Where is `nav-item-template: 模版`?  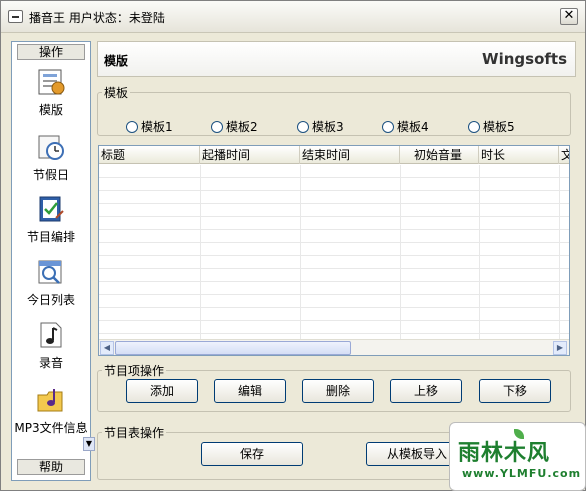 nav-item-template: 模版 is located at coordinates (51, 92).